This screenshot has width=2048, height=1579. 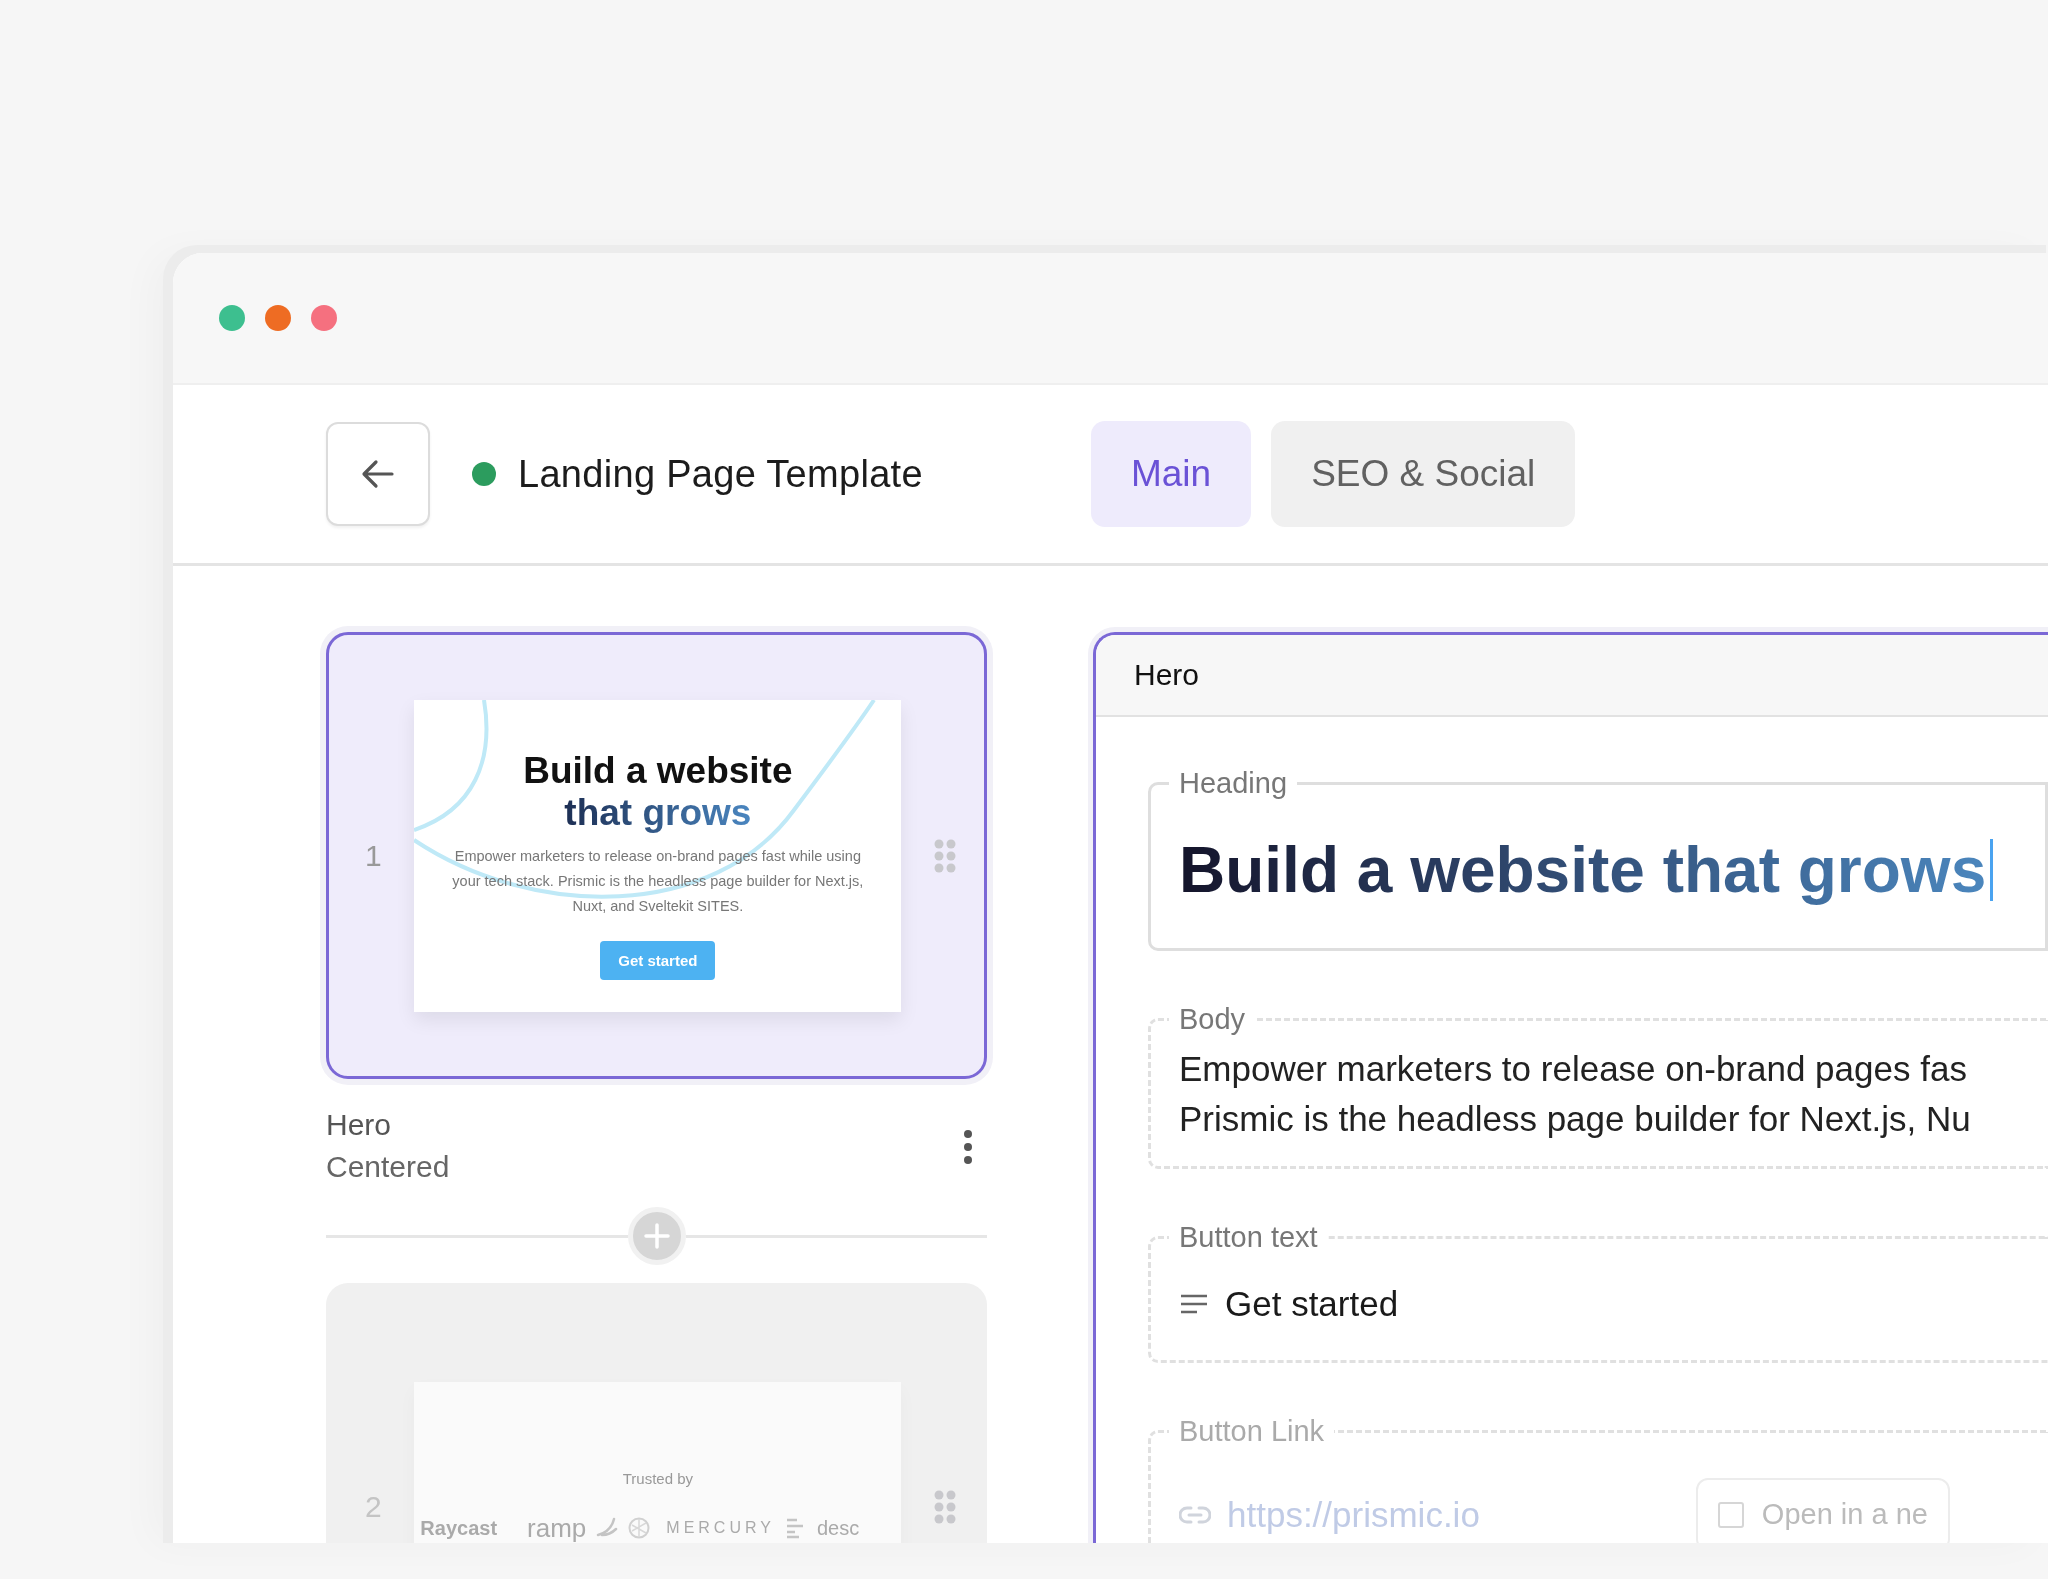 I want to click on slice-name: Hero, so click(x=359, y=1125).